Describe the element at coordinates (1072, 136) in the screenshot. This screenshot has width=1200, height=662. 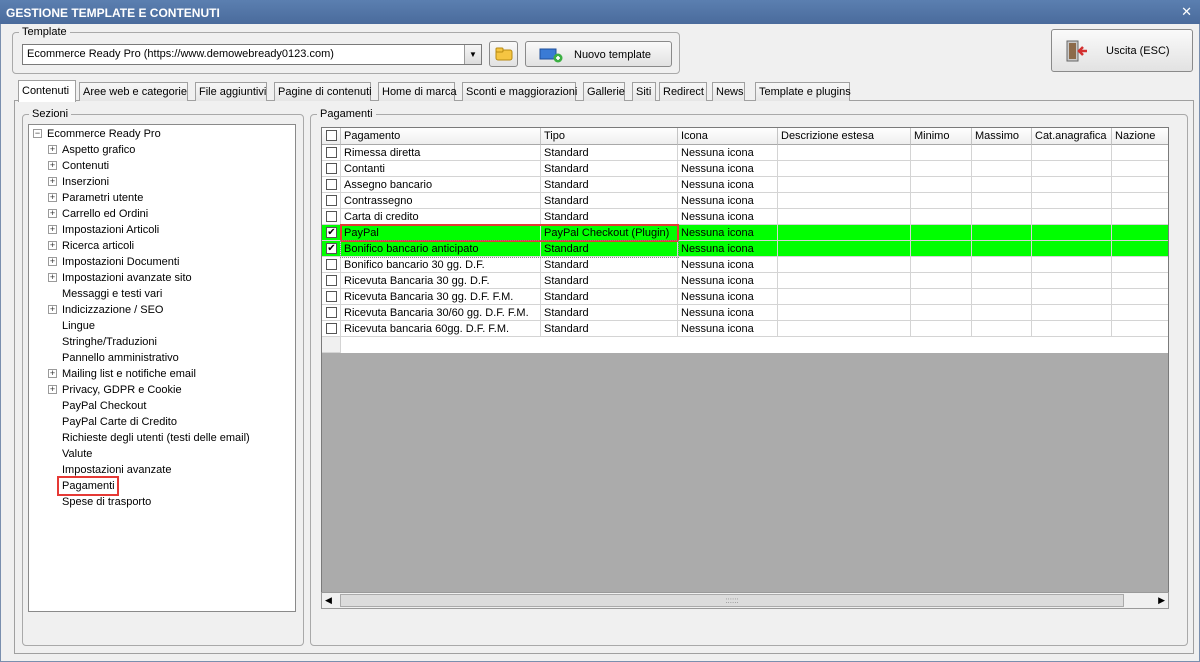
I see `column-header: Cat.anagrafica` at that location.